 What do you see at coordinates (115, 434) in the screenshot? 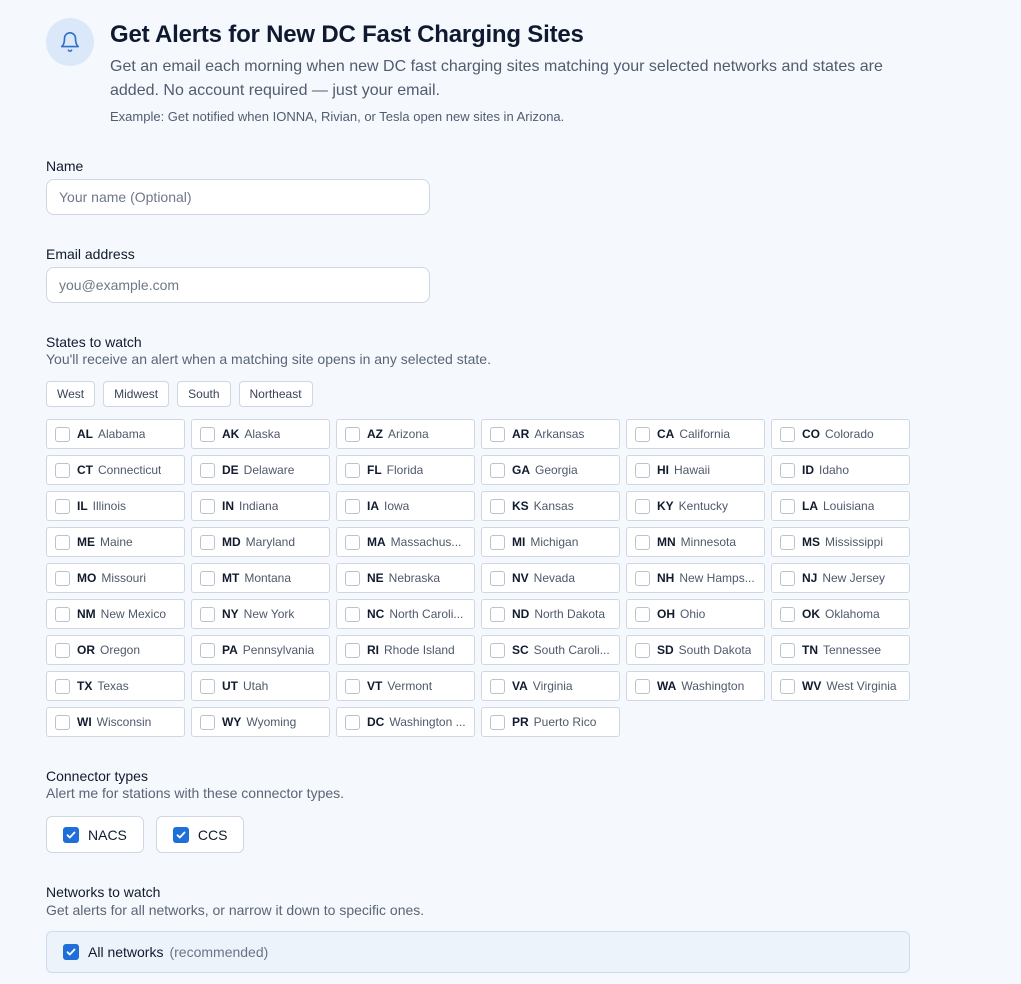
I see `state-option-al: AL Alabama` at bounding box center [115, 434].